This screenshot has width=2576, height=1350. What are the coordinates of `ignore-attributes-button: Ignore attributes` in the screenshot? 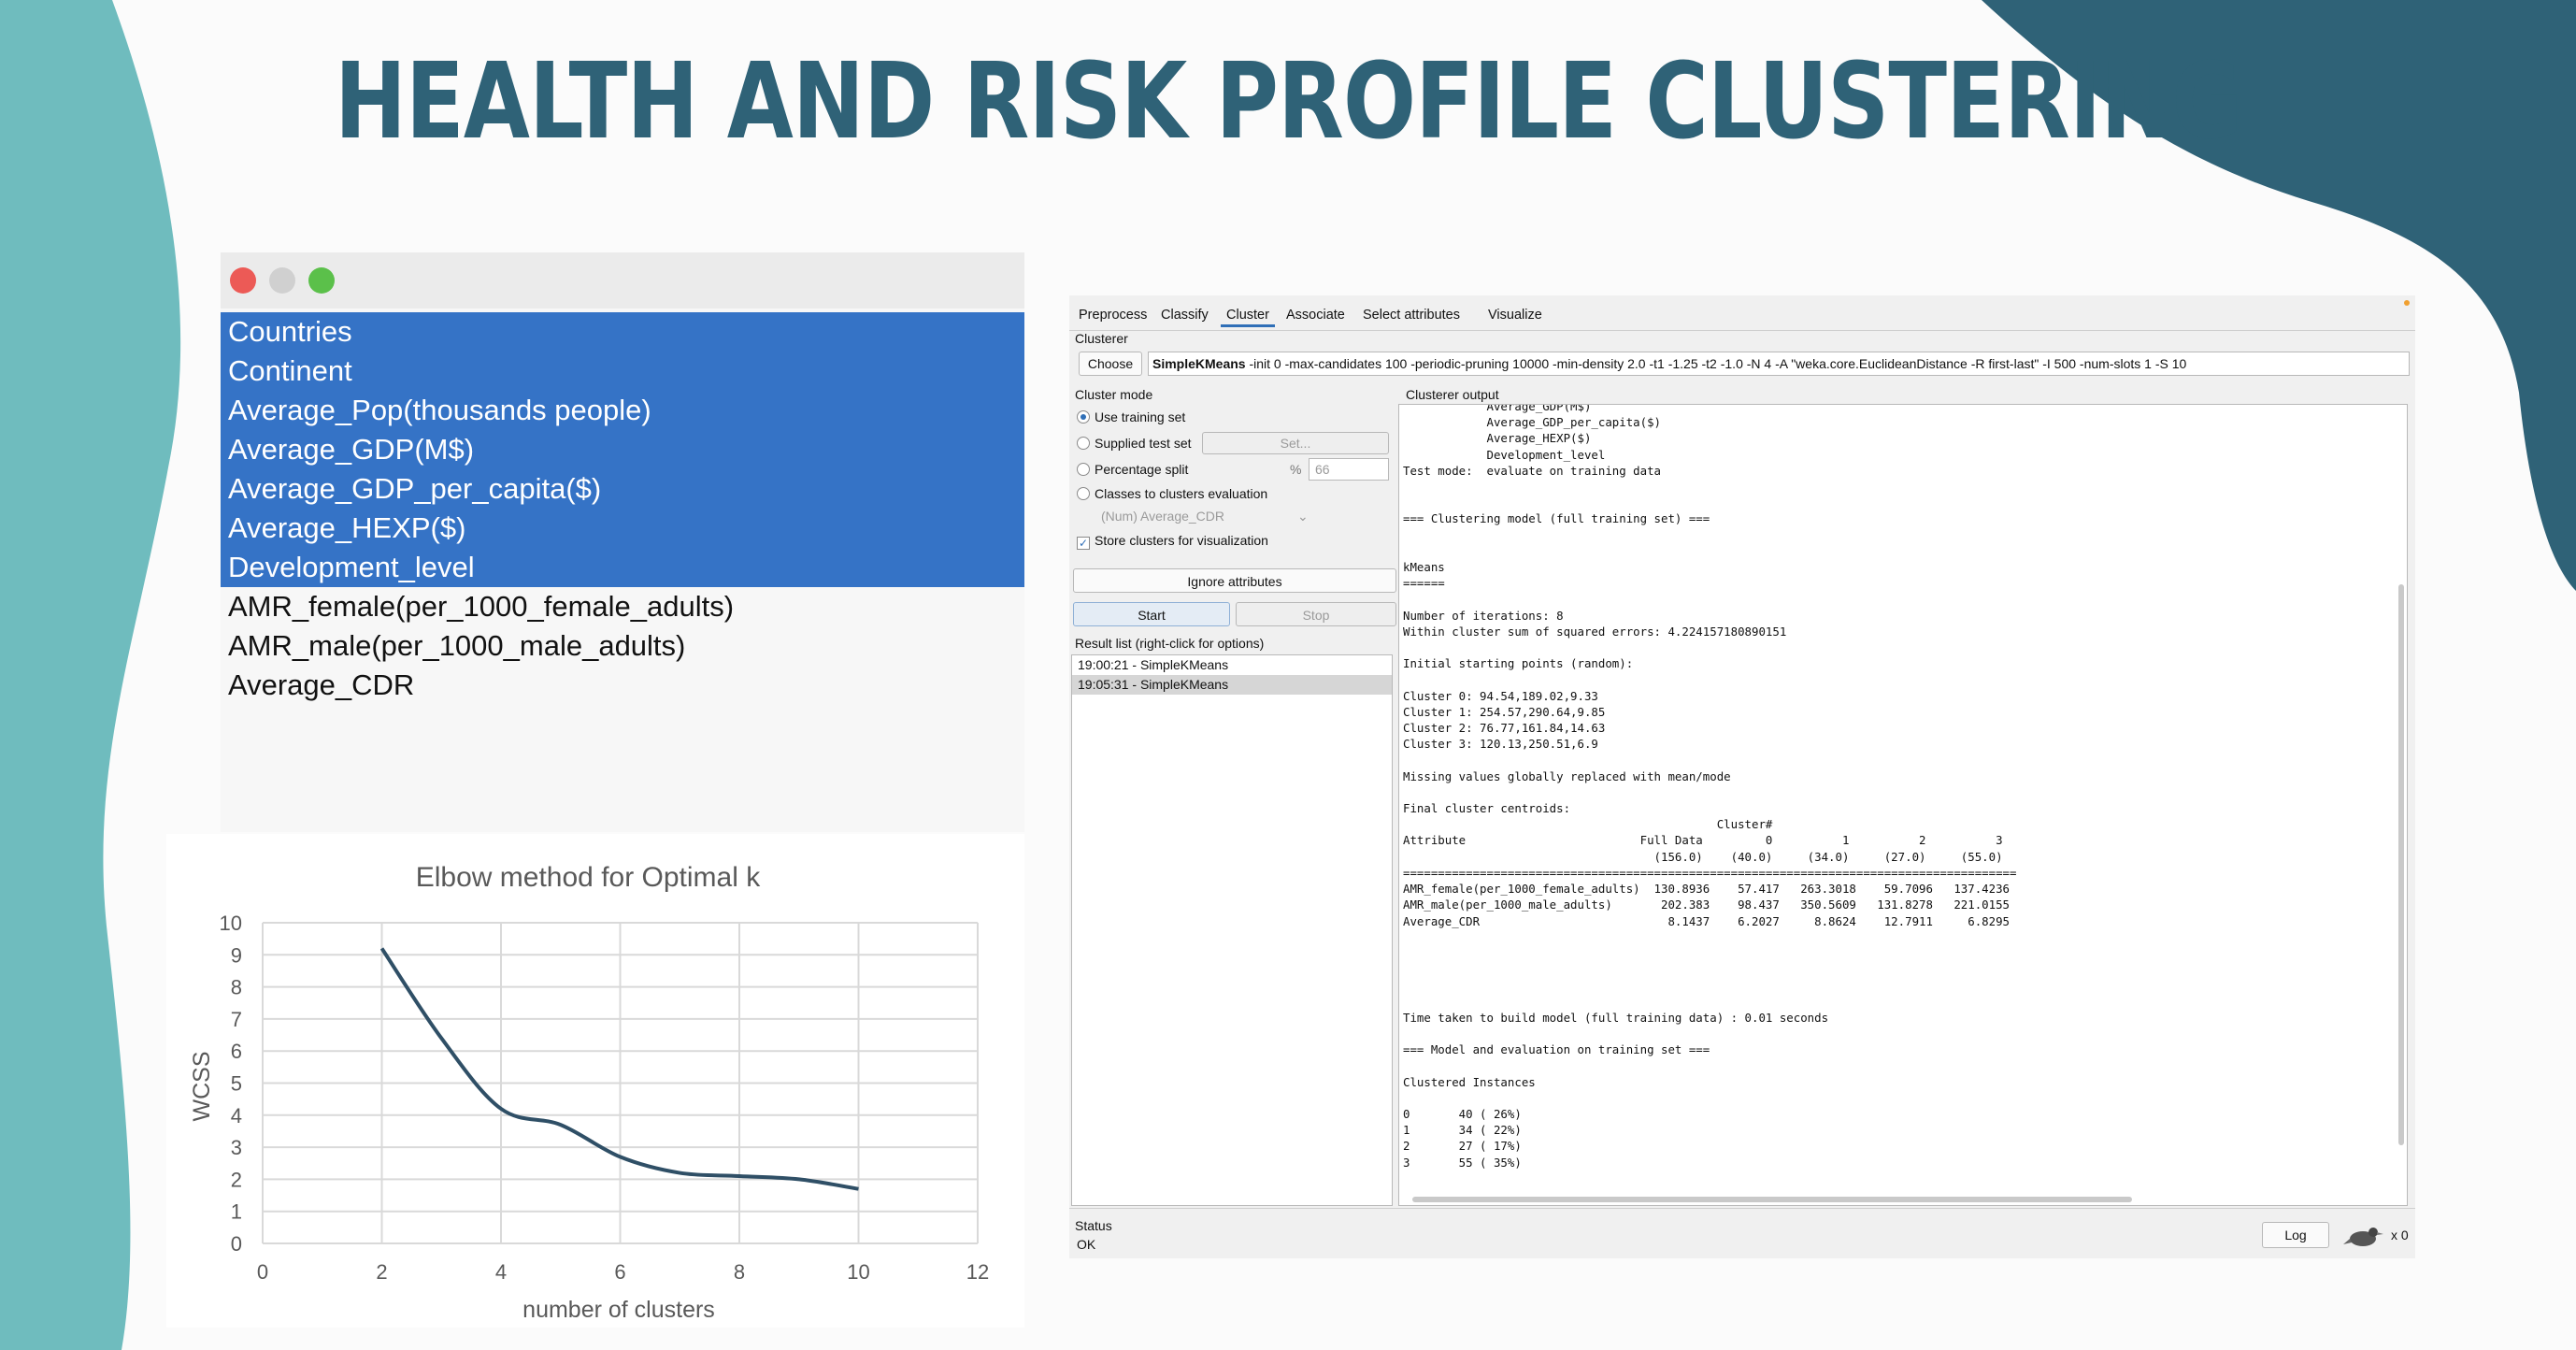 It's located at (1234, 580).